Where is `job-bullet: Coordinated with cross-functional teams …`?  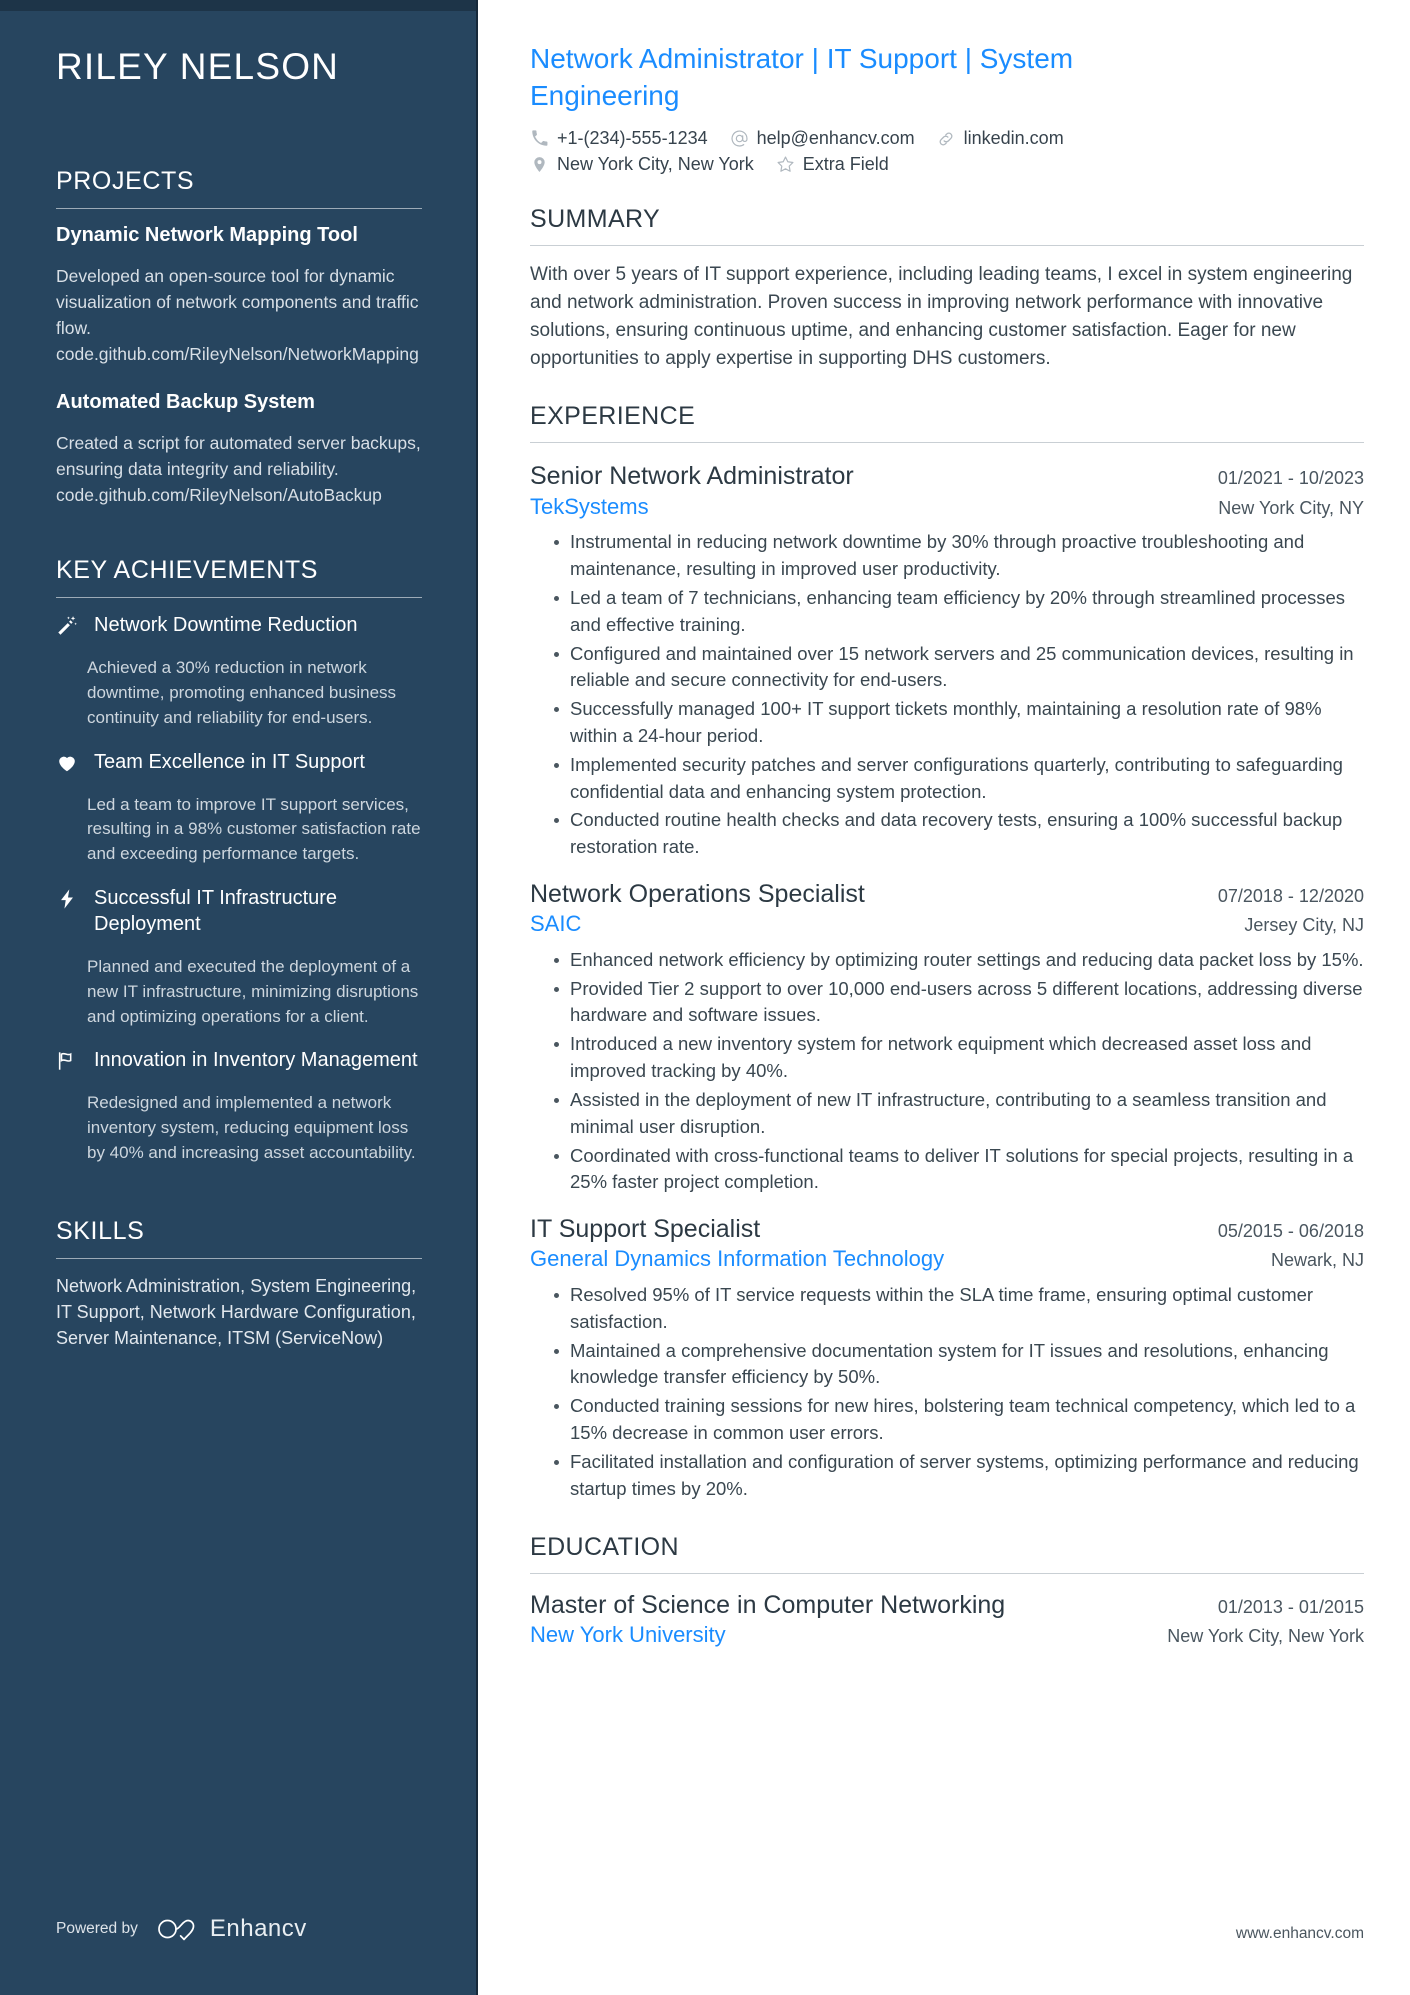
job-bullet: Coordinated with cross-functional teams … is located at coordinates (959, 1170).